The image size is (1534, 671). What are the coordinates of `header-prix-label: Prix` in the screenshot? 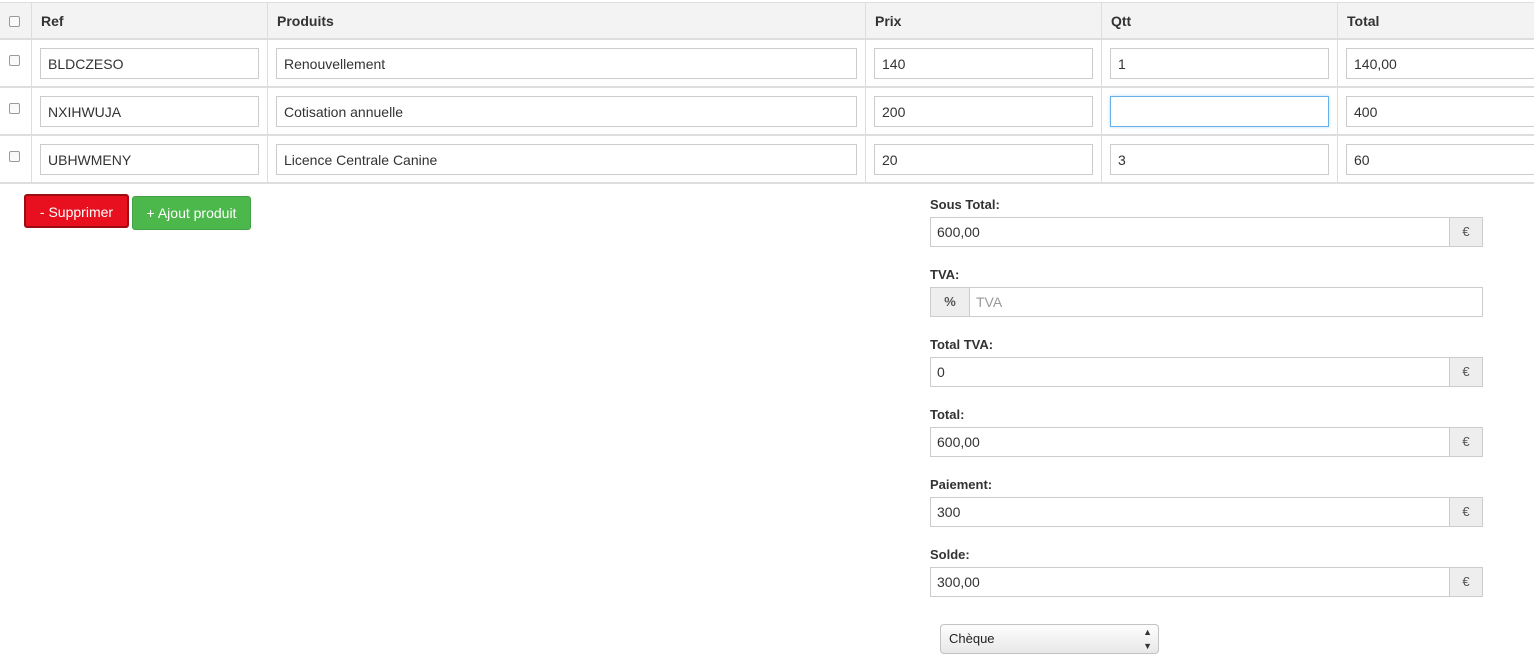 It's located at (888, 21).